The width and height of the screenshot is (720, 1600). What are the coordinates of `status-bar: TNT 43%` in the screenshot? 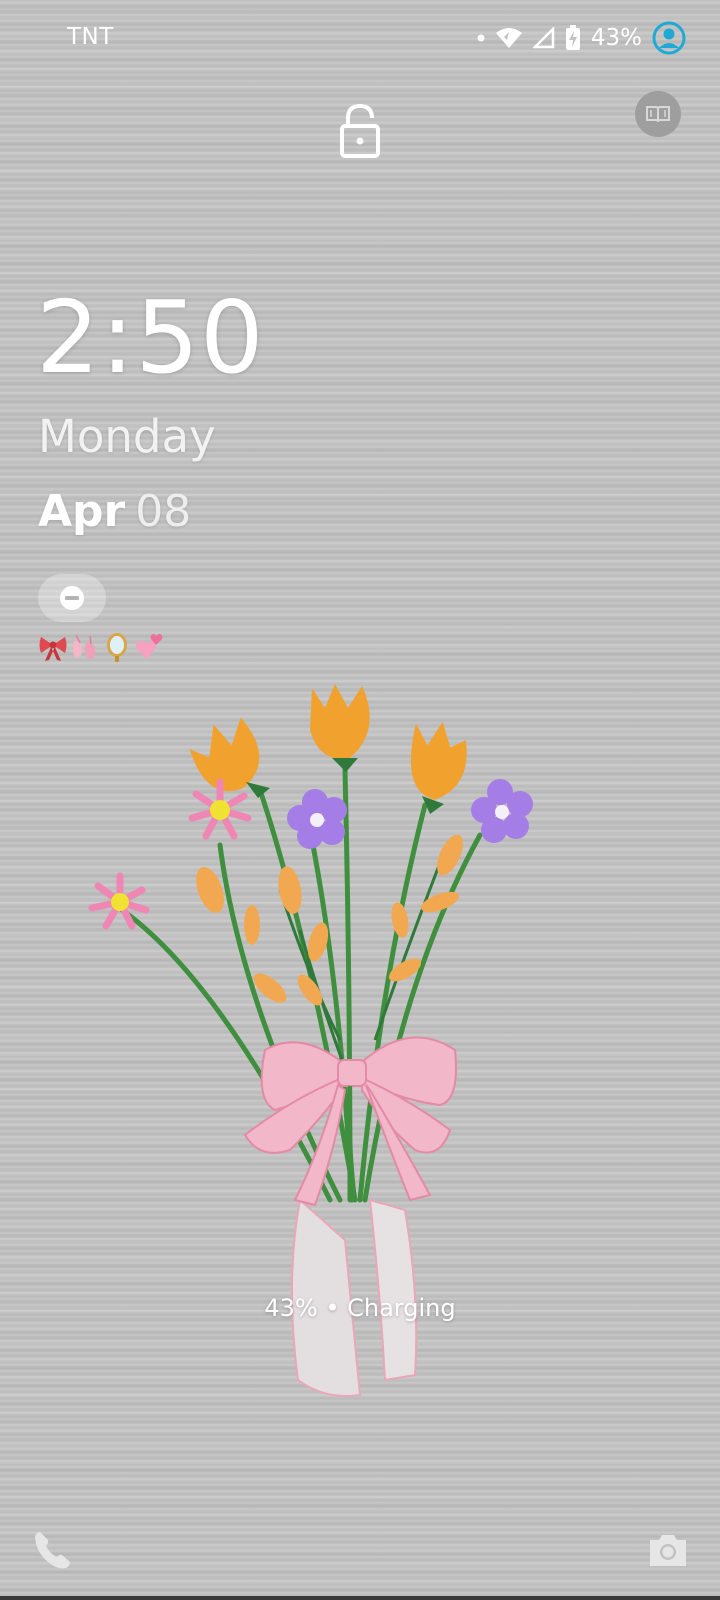 It's located at (360, 39).